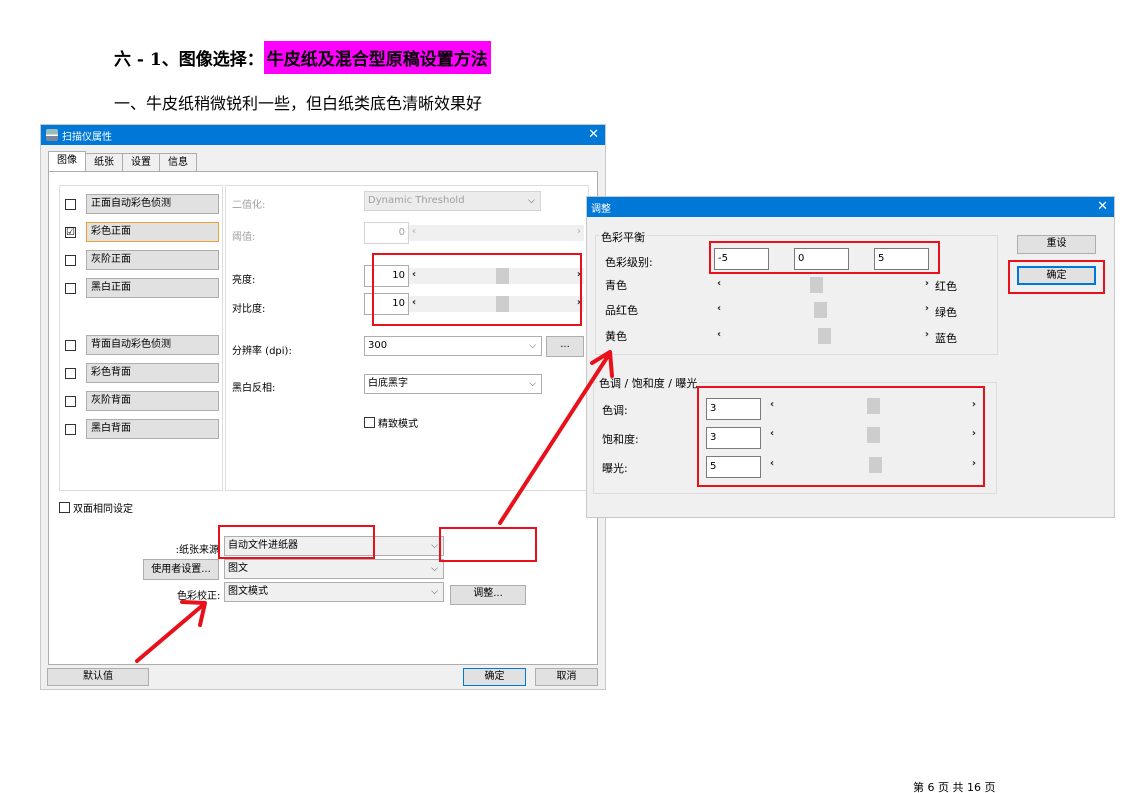 This screenshot has width=1122, height=793. Describe the element at coordinates (954, 787) in the screenshot. I see `page-footer: 第 6 页 共 16 页` at that location.